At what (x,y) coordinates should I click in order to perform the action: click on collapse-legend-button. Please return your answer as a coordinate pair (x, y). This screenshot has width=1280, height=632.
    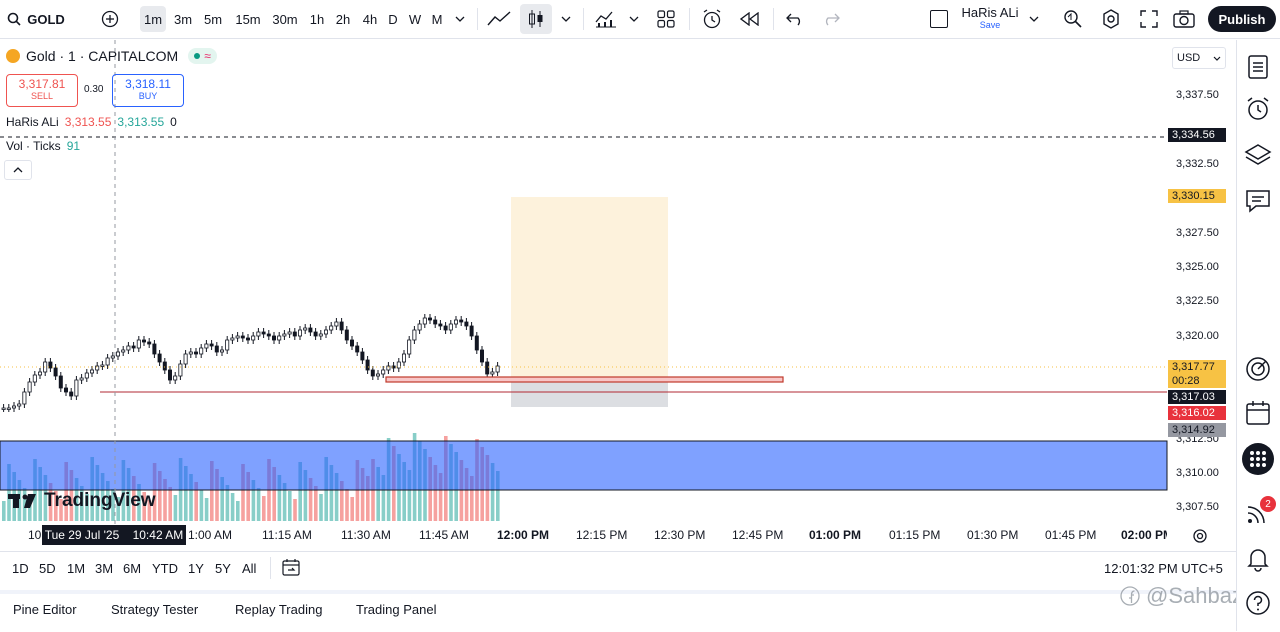
    Looking at the image, I should click on (18, 170).